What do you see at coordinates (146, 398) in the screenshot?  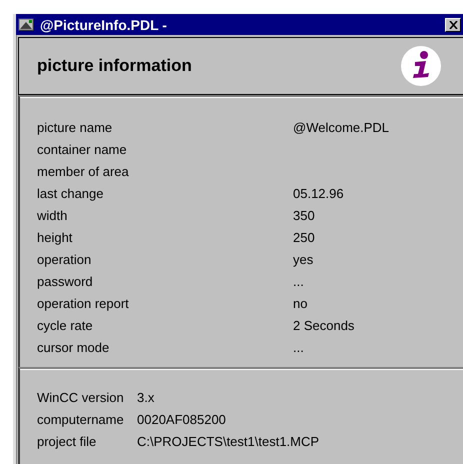 I see `property-value: 3.x` at bounding box center [146, 398].